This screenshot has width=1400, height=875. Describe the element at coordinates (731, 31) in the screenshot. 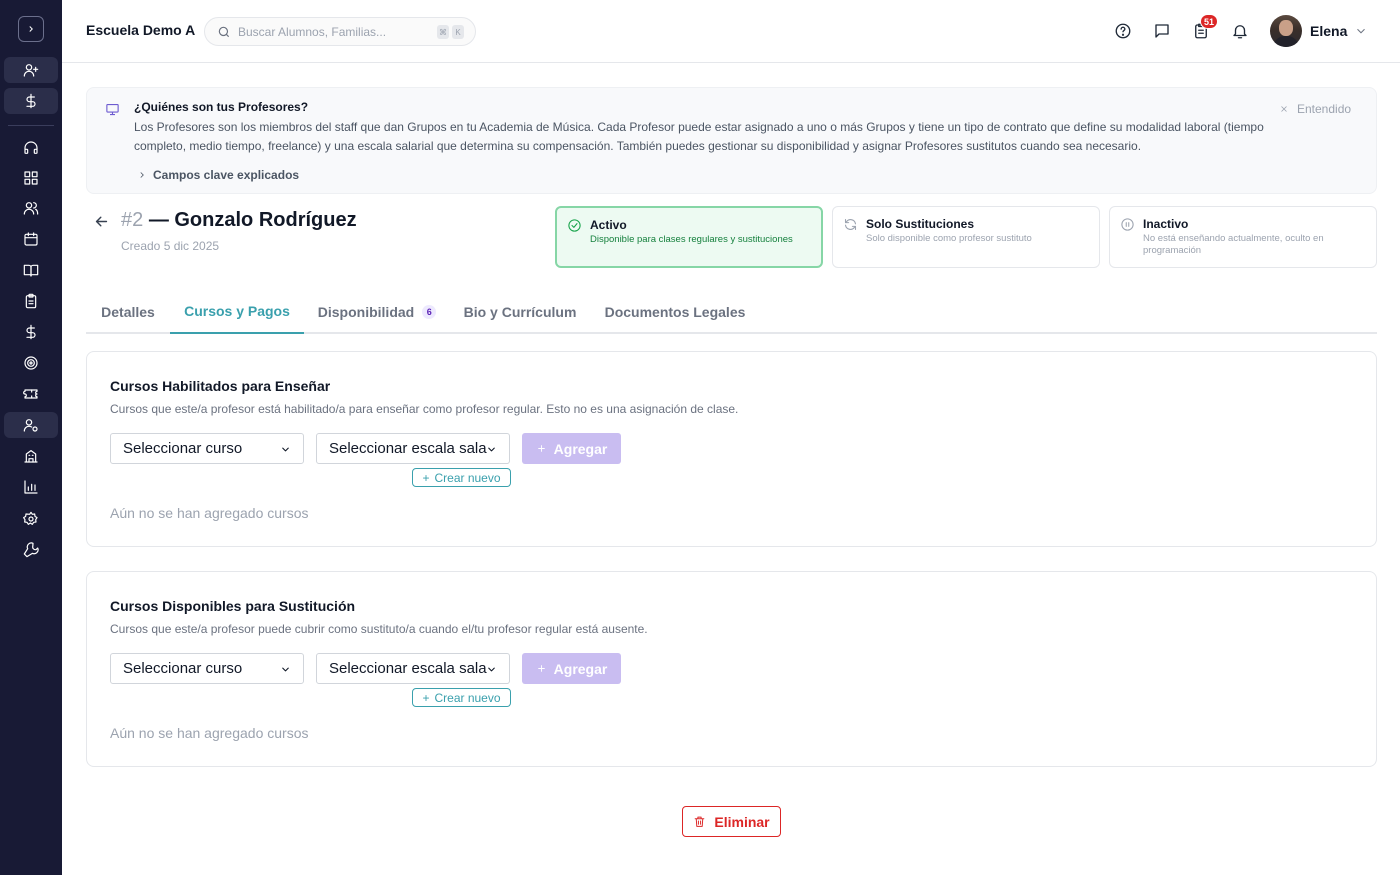

I see `top-header: Escuela Demo A ⌘ K 51 Elena` at that location.